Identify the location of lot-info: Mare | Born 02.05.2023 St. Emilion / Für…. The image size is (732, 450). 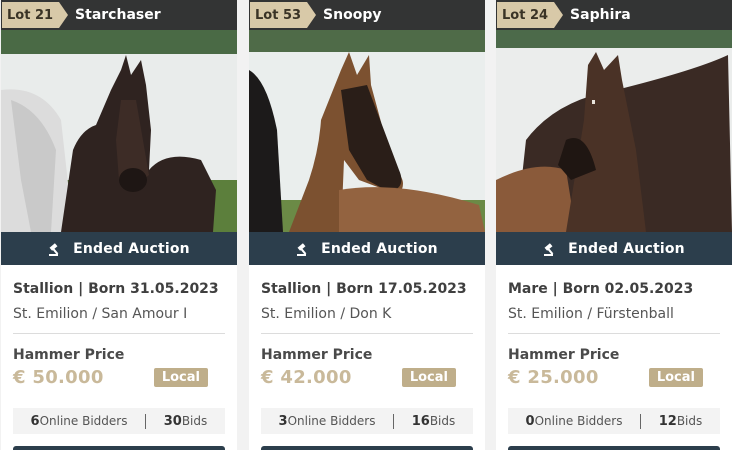
(614, 326).